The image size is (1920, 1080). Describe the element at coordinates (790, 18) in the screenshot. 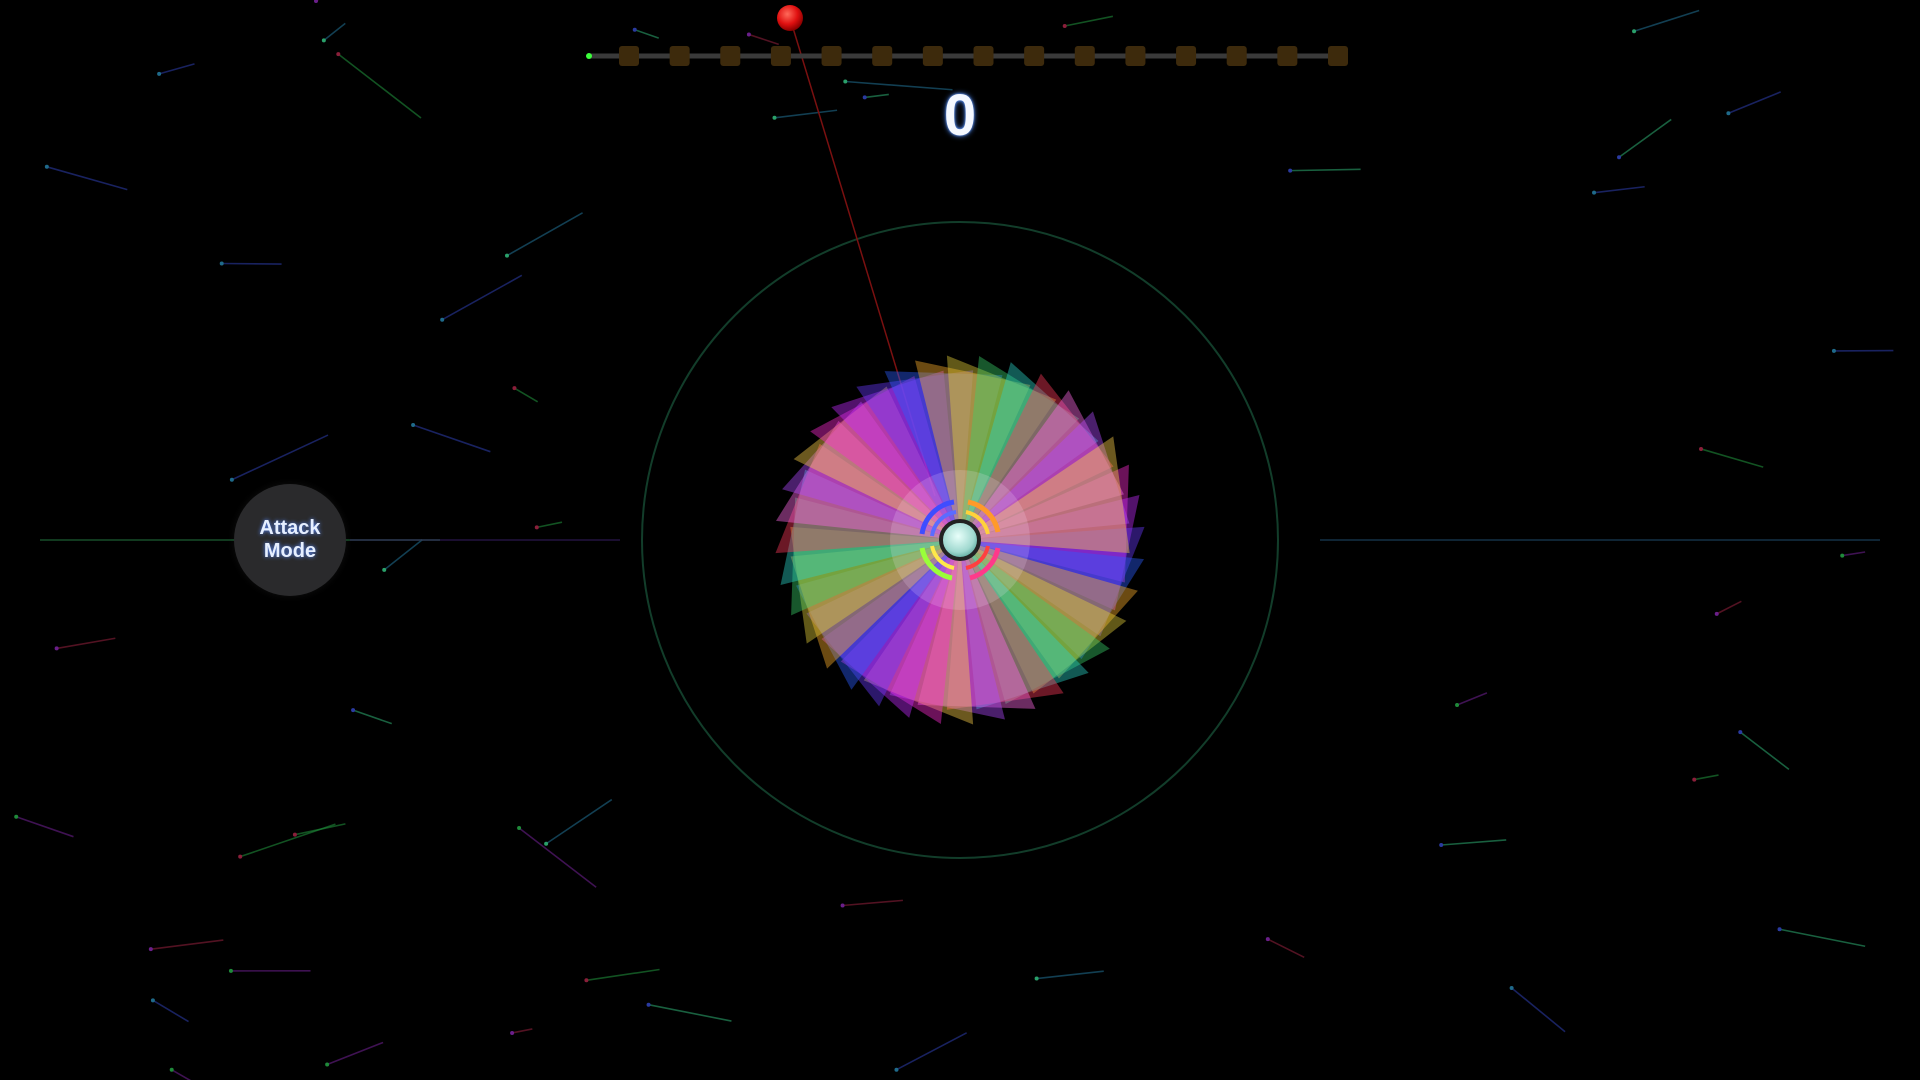

I see `enemy-orb-icon` at that location.